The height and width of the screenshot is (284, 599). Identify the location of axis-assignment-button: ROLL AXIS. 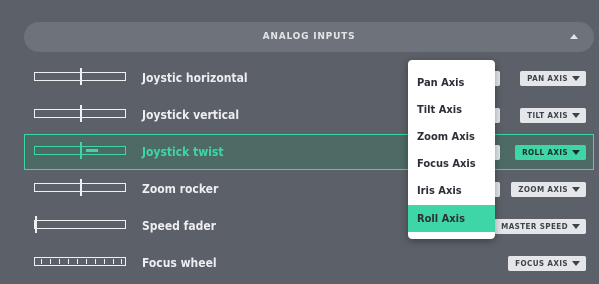
(550, 152).